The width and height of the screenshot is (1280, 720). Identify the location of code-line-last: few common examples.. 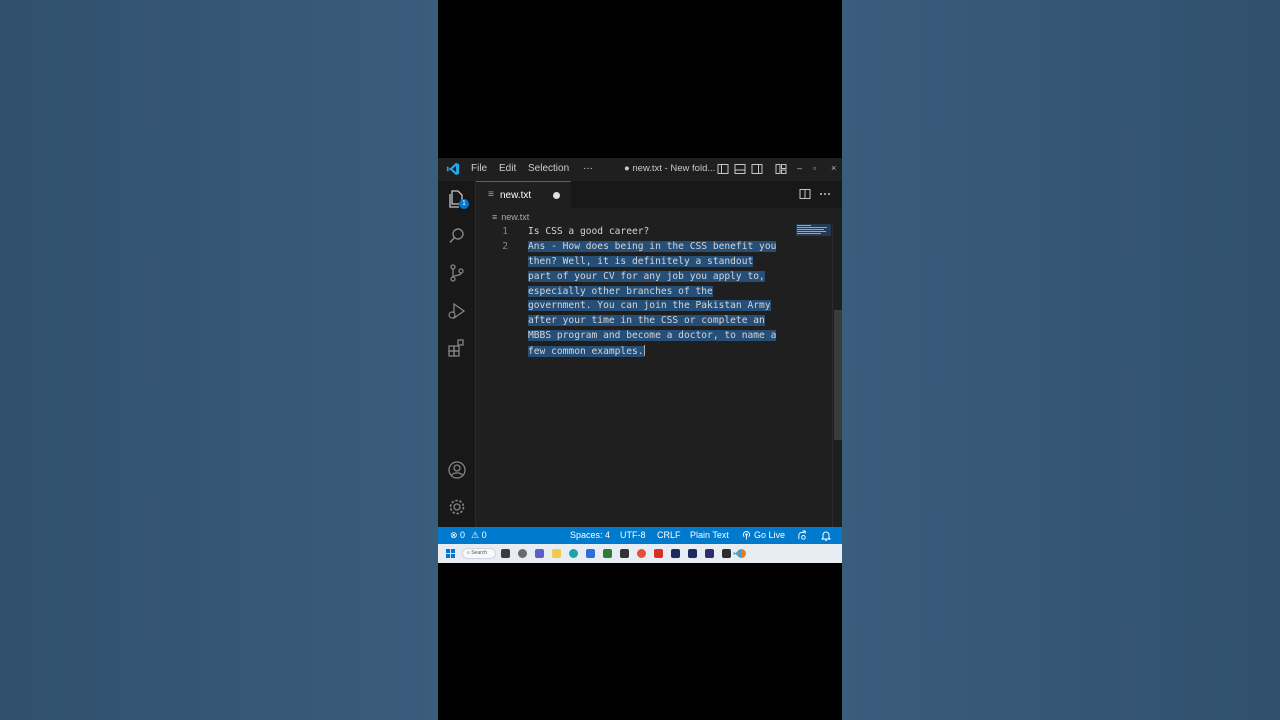
(586, 351).